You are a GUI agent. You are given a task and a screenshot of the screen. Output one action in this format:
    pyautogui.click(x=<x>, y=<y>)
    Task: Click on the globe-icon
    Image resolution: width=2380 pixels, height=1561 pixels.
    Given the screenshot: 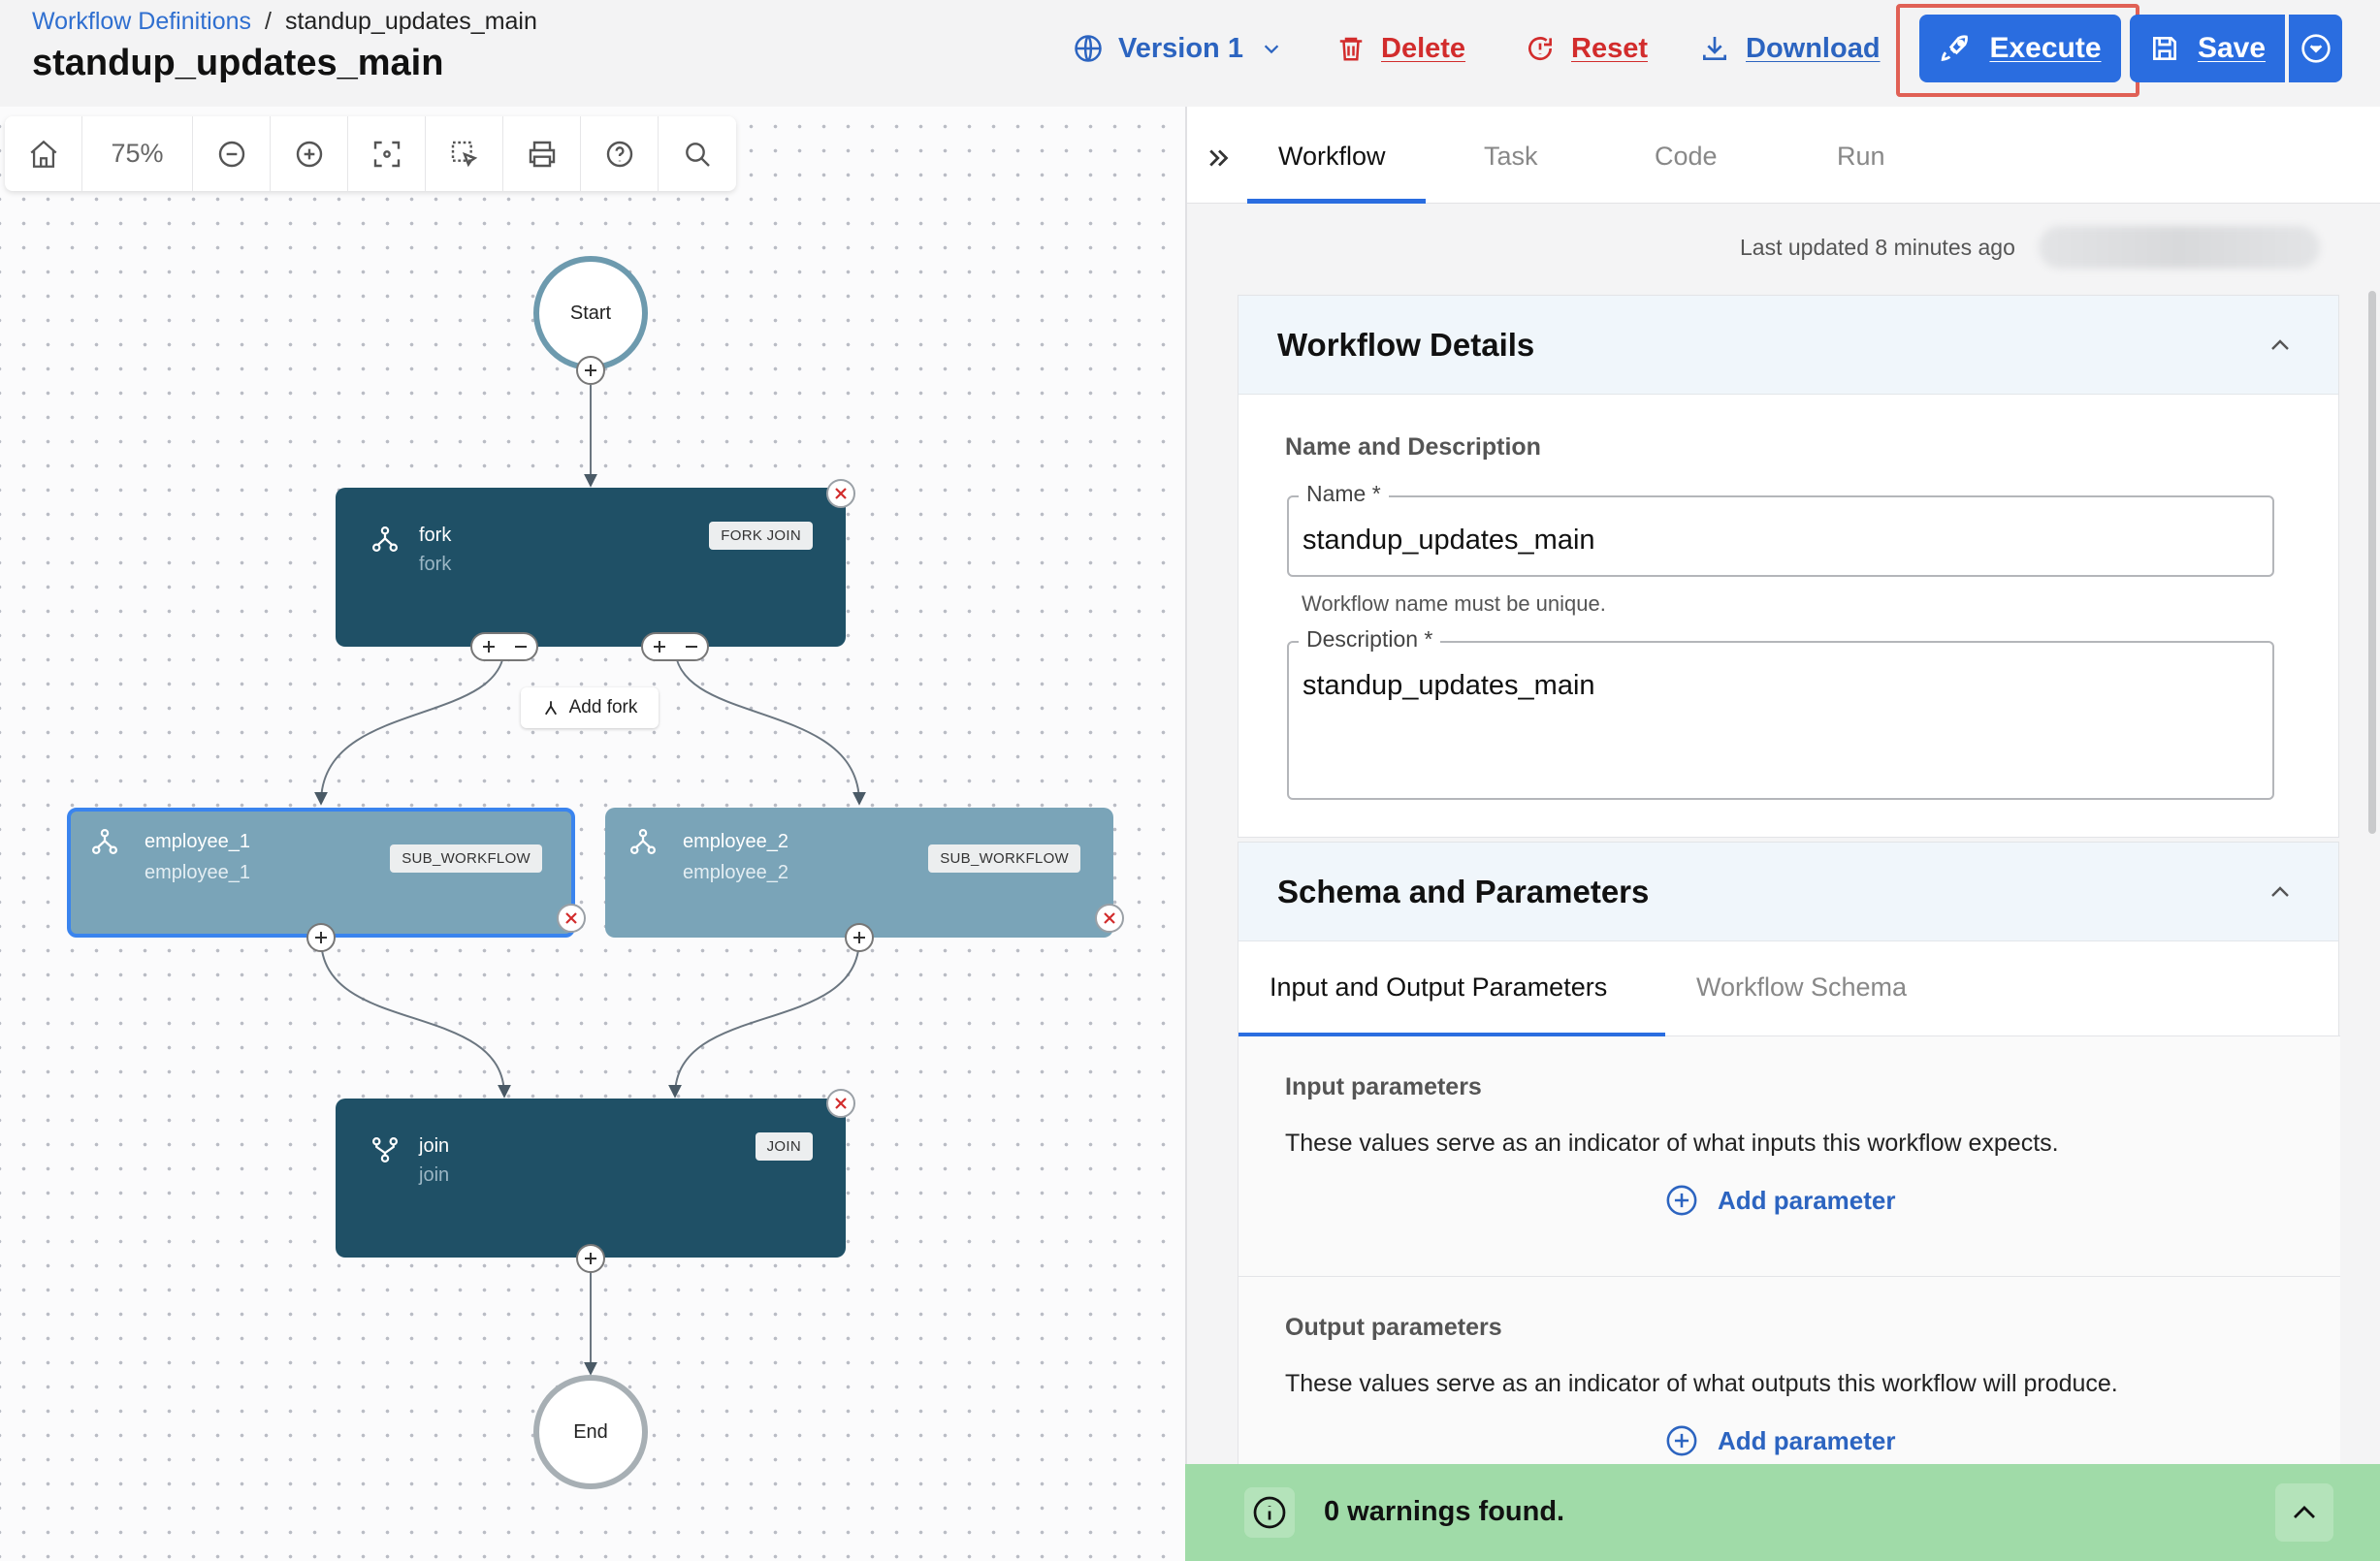 What is the action you would take?
    pyautogui.click(x=1088, y=49)
    